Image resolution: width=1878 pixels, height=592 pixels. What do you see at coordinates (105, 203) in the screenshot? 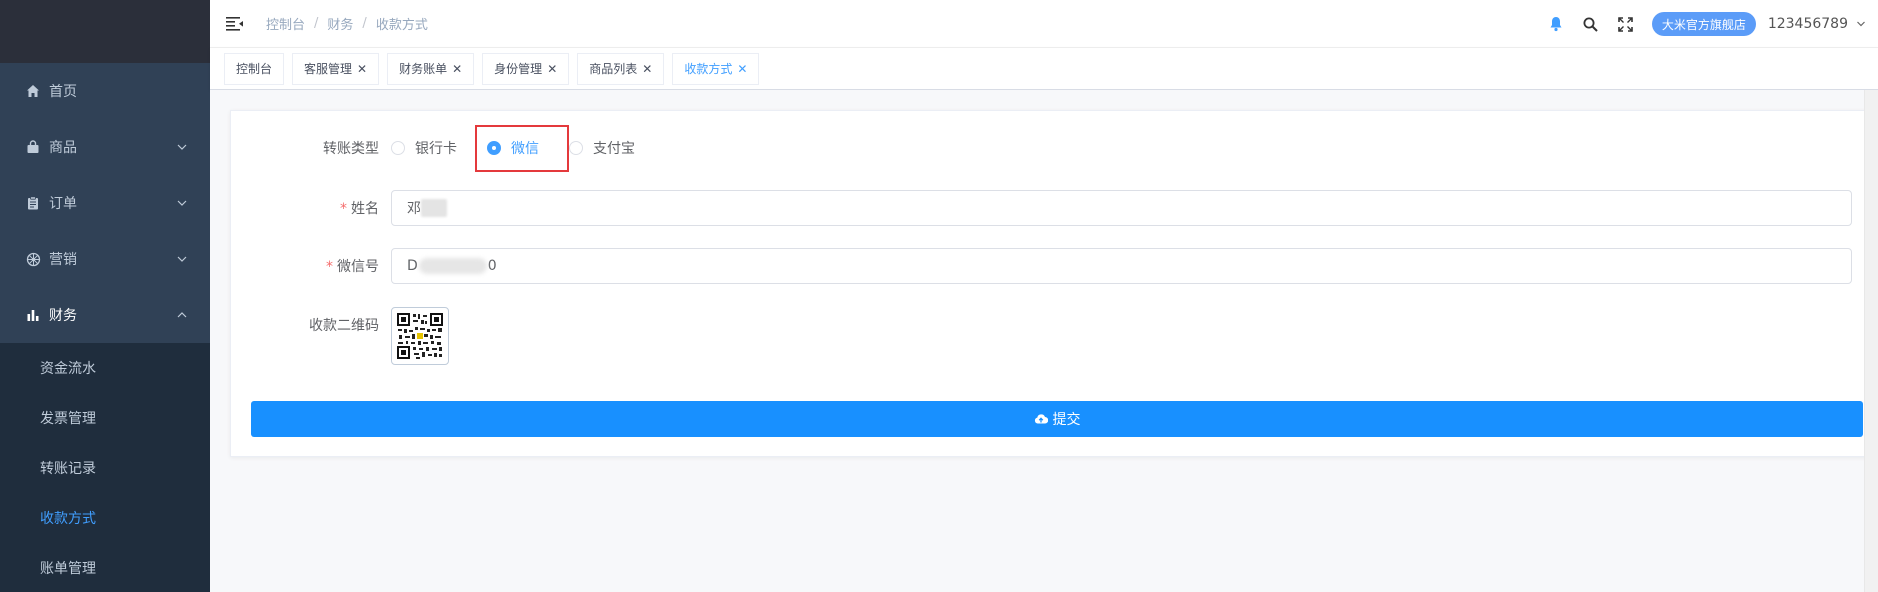
I see `sidebar-item-orders: 订单` at bounding box center [105, 203].